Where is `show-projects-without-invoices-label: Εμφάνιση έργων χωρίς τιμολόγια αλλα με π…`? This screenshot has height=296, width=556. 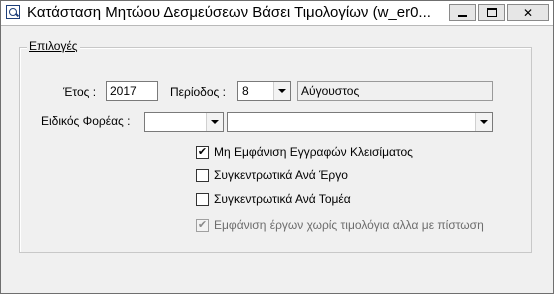 show-projects-without-invoices-label: Εμφάνιση έργων χωρίς τιμολόγια αλλα με π… is located at coordinates (349, 225).